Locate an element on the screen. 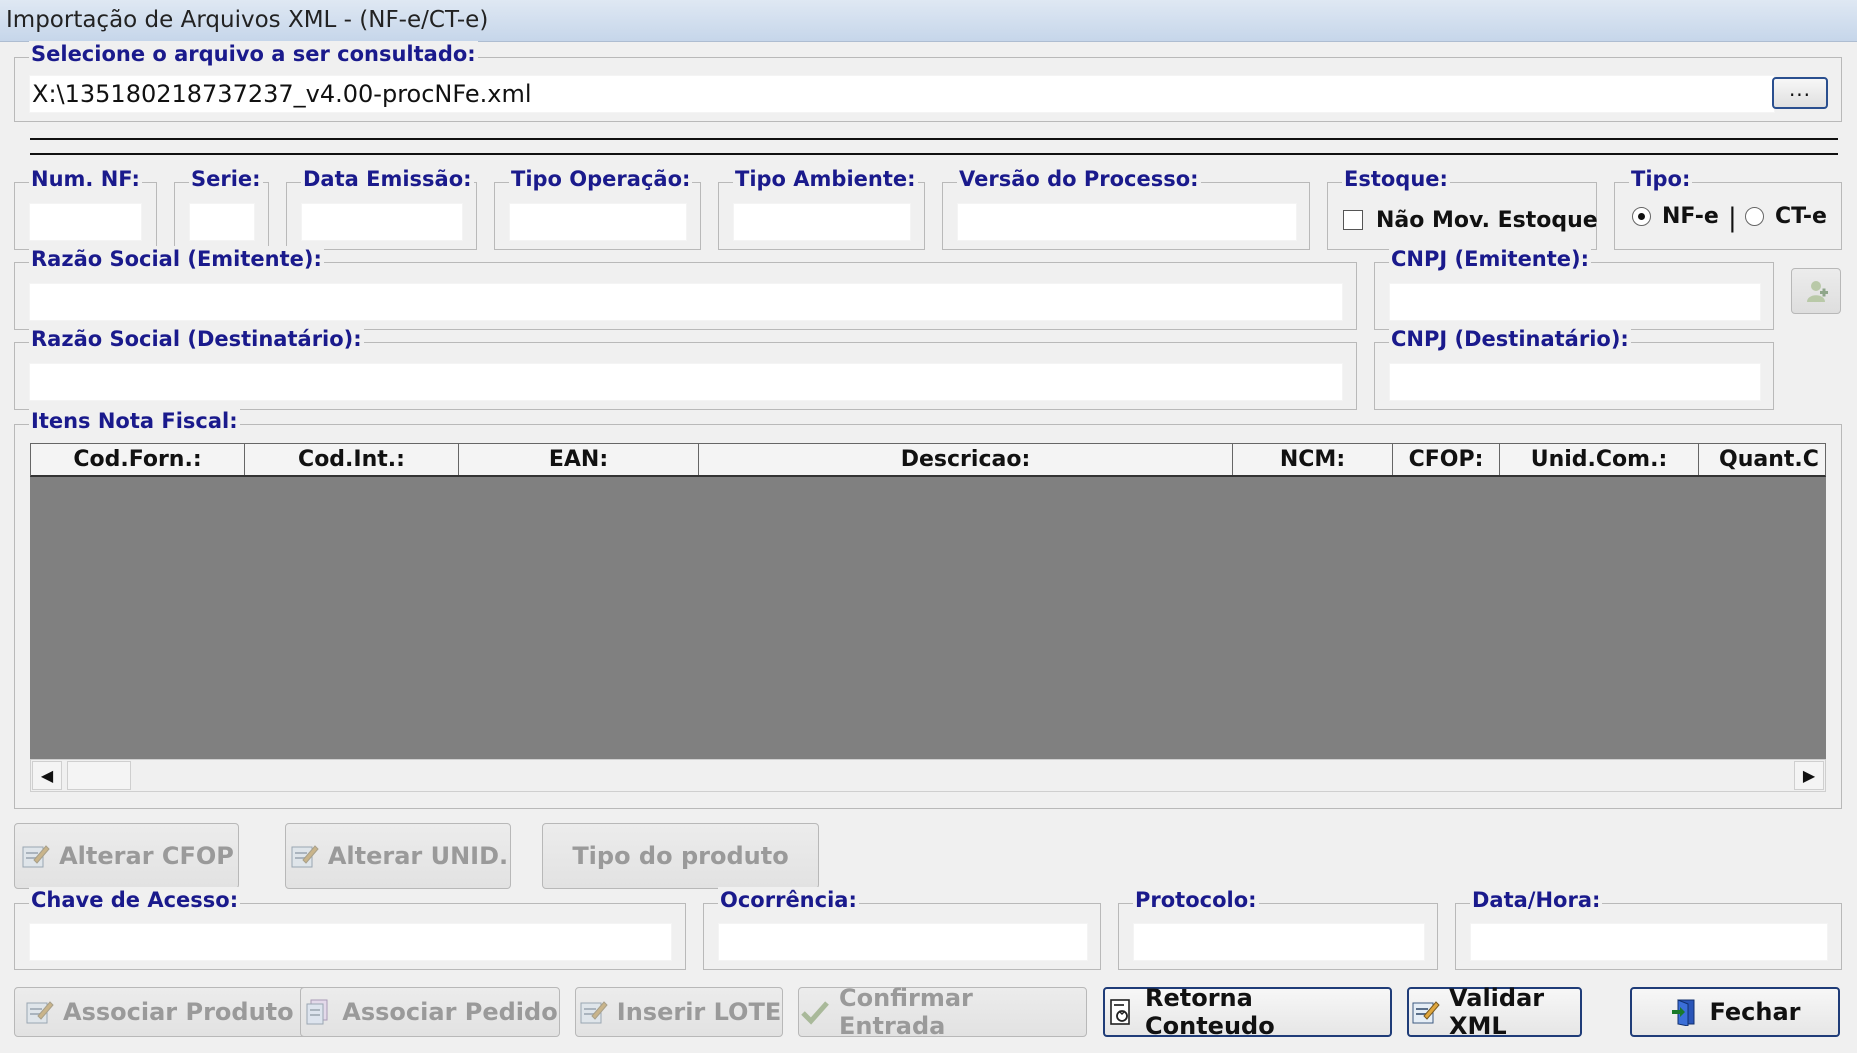 Image resolution: width=1857 pixels, height=1053 pixels. ocorrencia-field is located at coordinates (903, 942).